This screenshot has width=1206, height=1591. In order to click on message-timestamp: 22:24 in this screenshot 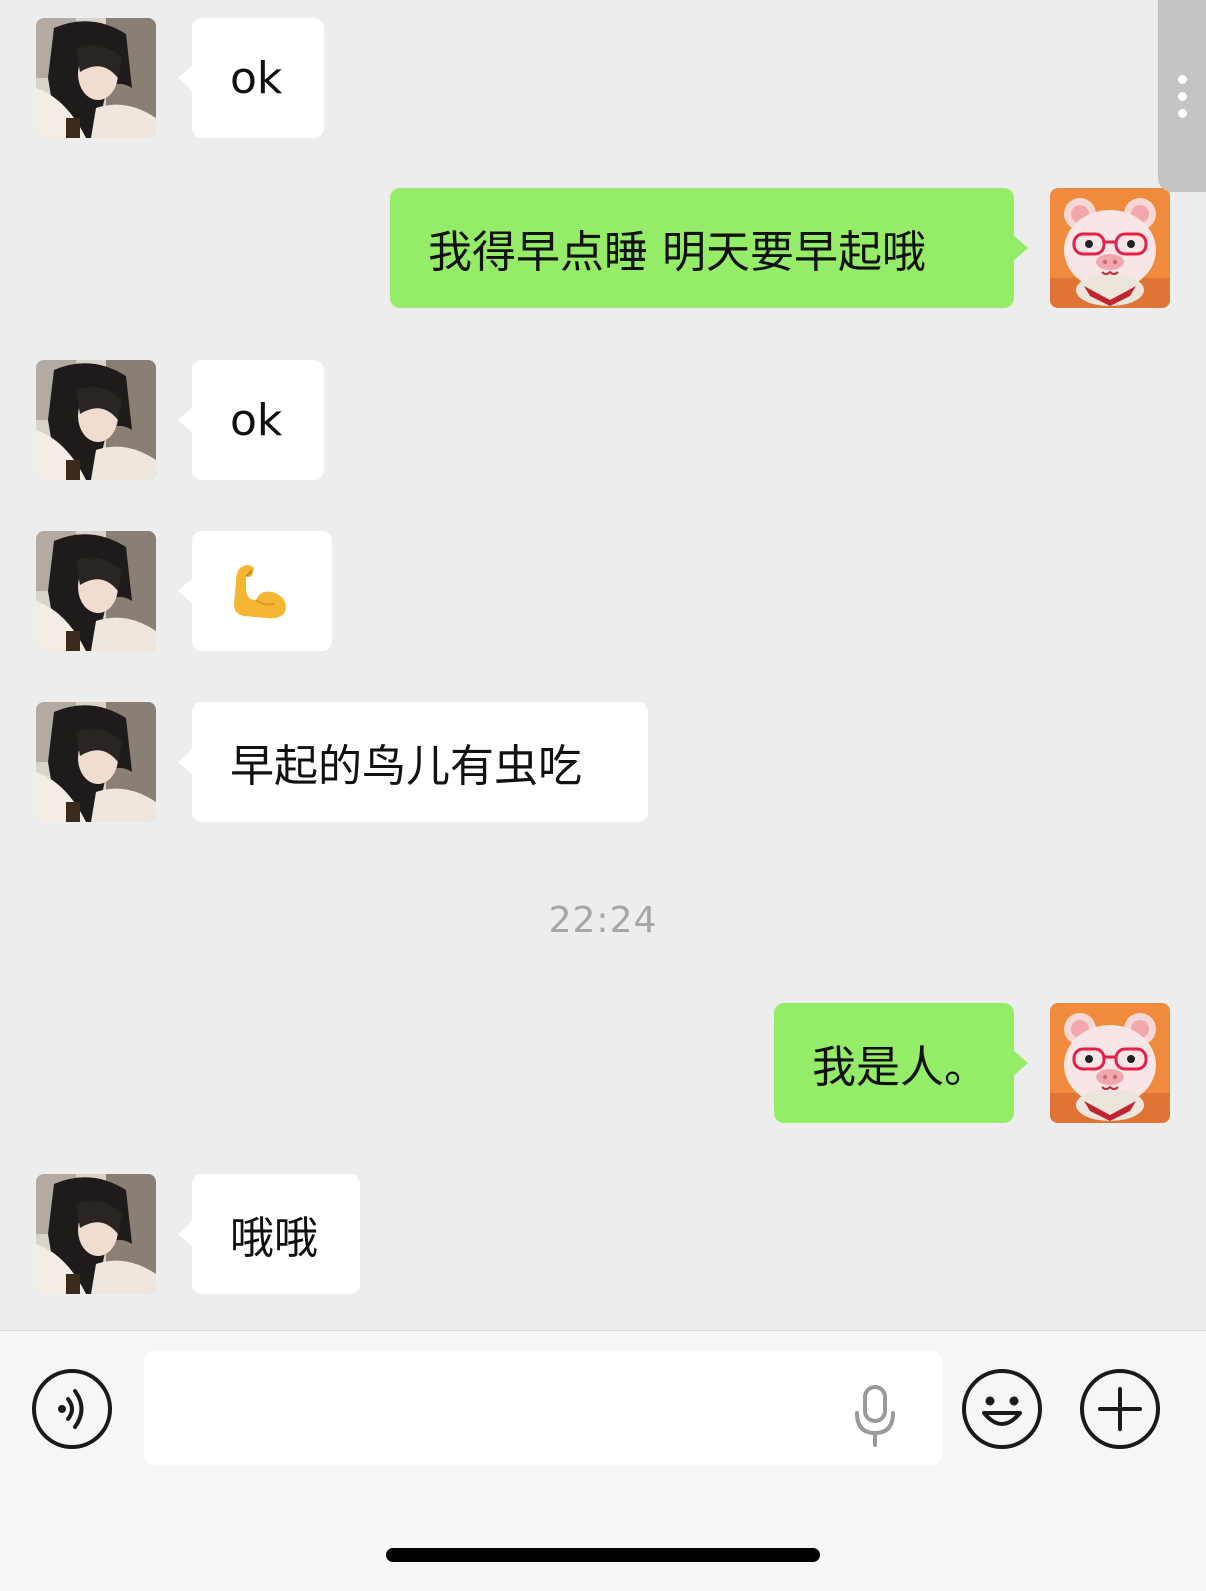, I will do `click(603, 920)`.